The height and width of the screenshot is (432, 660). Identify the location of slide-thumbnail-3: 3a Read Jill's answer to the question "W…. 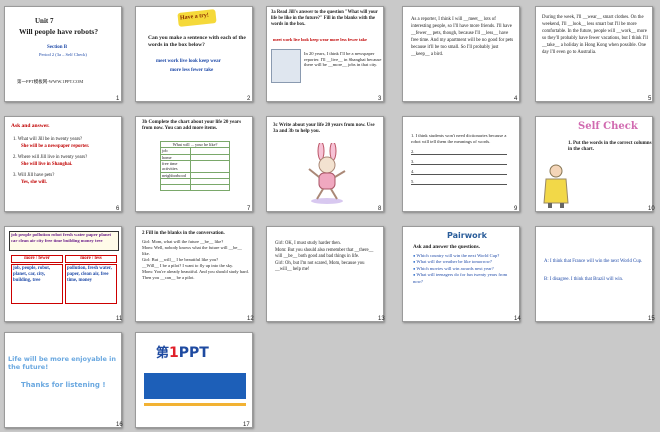
(325, 54).